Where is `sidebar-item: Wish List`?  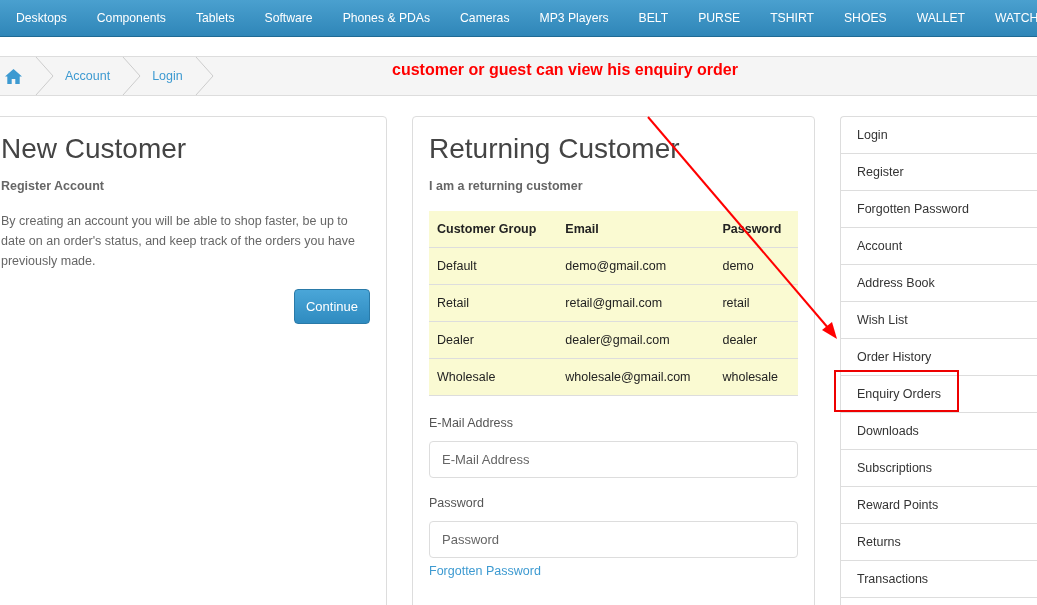
sidebar-item: Wish List is located at coordinates (939, 320).